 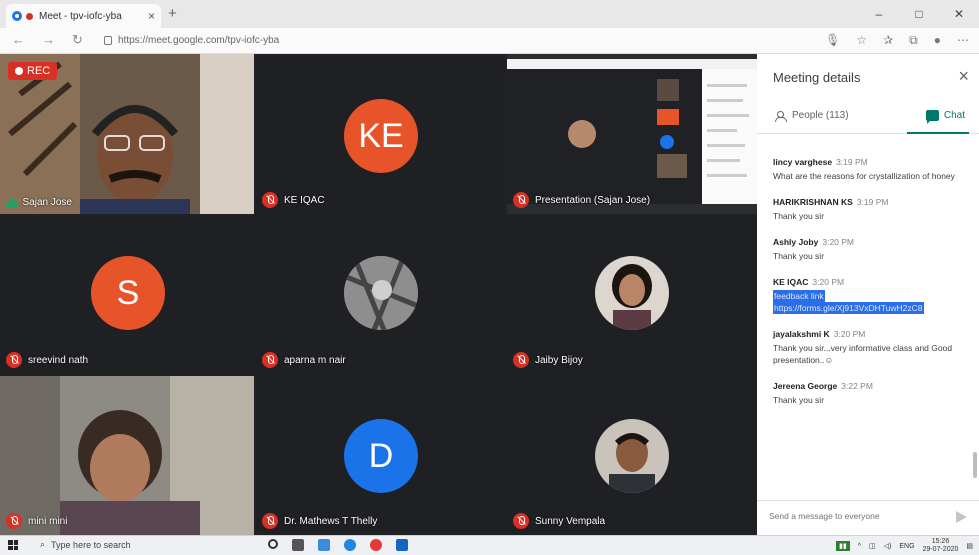 What do you see at coordinates (58, 360) in the screenshot?
I see `participant-name: sreevind nath` at bounding box center [58, 360].